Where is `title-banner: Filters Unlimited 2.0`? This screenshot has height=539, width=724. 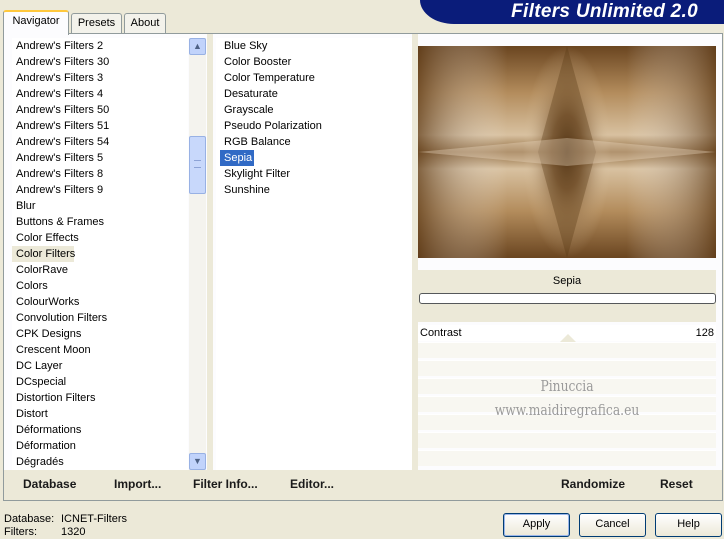
title-banner: Filters Unlimited 2.0 is located at coordinates (572, 12).